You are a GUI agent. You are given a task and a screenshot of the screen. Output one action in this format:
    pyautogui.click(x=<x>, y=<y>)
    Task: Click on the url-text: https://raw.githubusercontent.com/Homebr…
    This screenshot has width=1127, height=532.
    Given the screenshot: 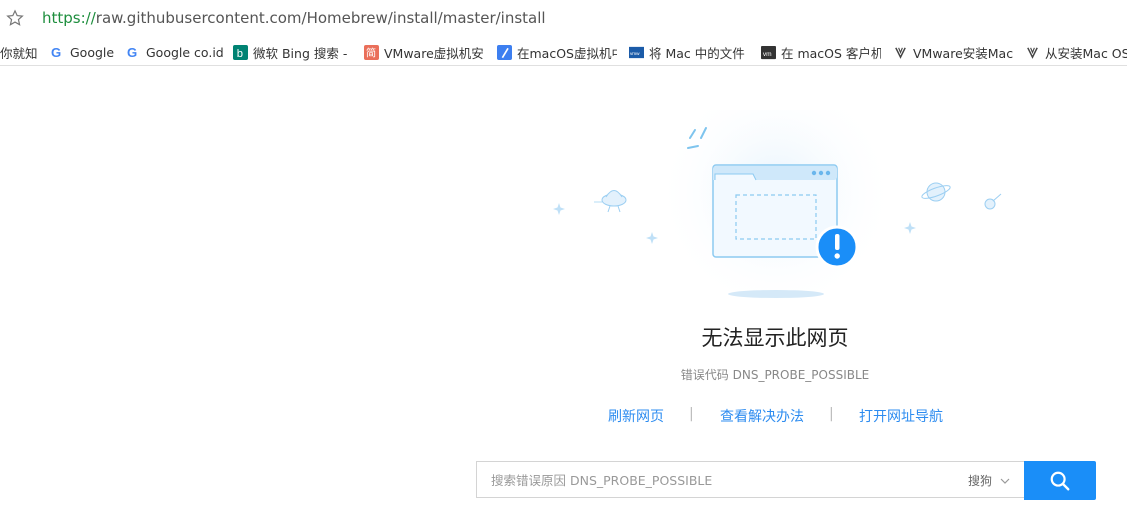 What is the action you would take?
    pyautogui.click(x=294, y=18)
    